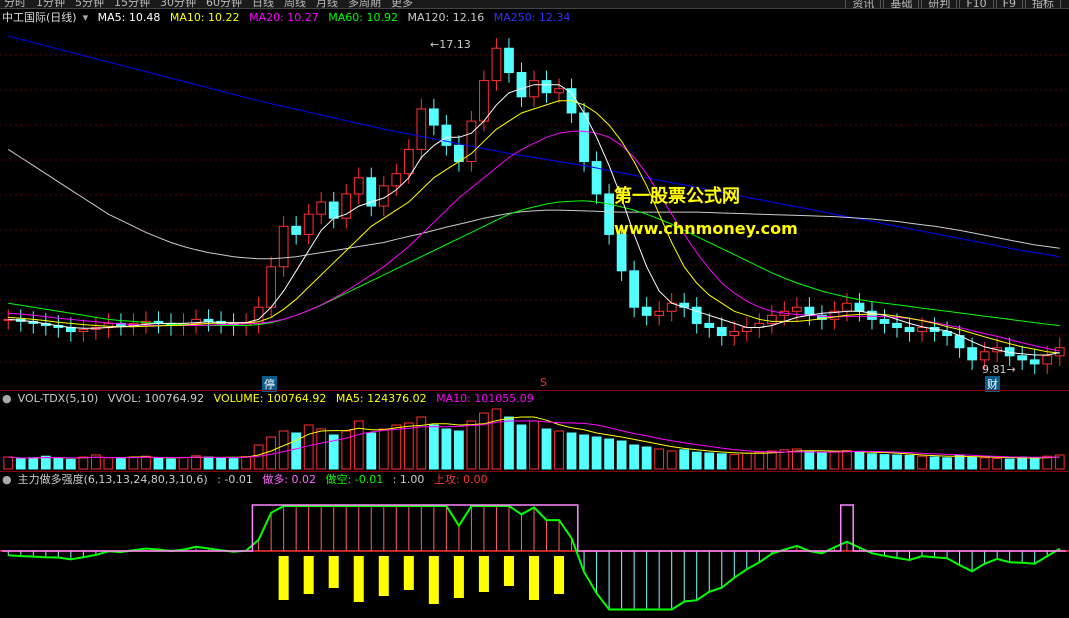  I want to click on indicator-name: 主力做多强度(6,13,13,24,80,3,10,6), so click(113, 479).